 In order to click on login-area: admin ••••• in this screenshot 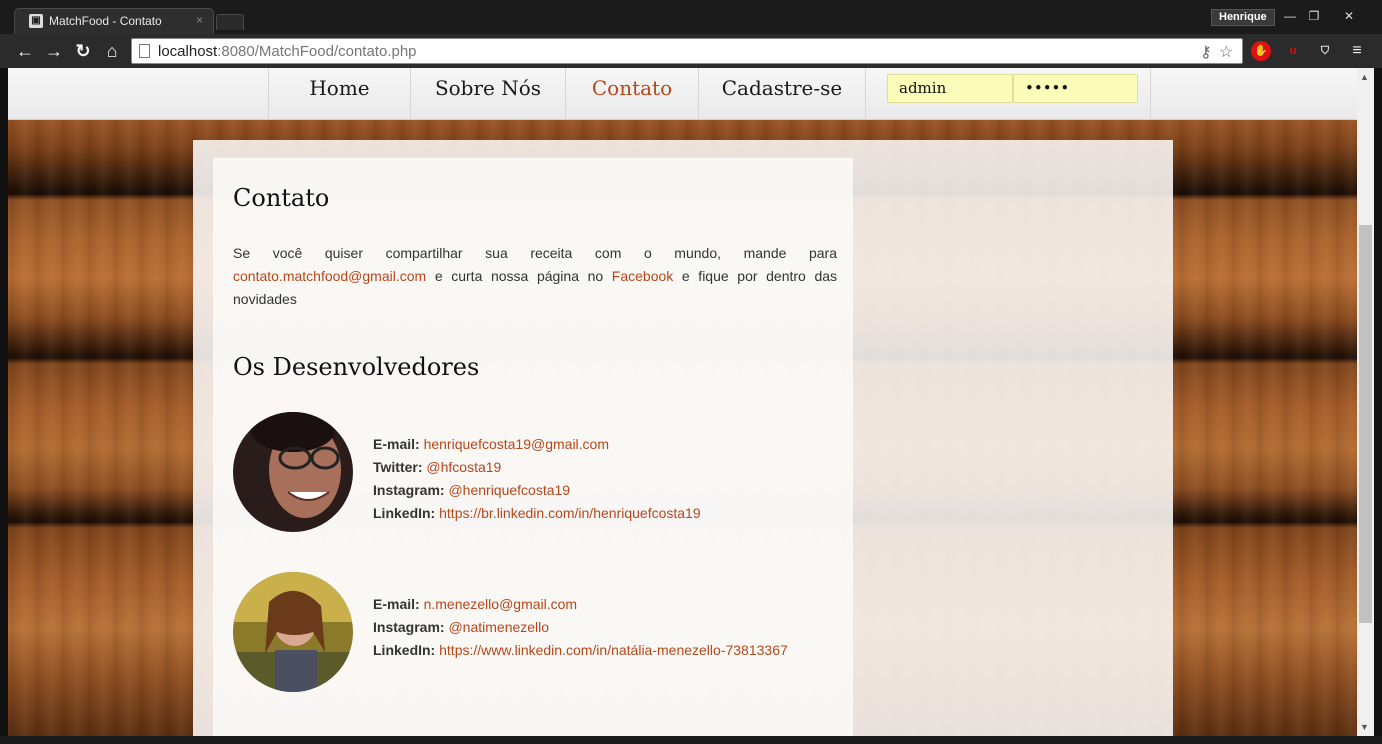, I will do `click(1008, 94)`.